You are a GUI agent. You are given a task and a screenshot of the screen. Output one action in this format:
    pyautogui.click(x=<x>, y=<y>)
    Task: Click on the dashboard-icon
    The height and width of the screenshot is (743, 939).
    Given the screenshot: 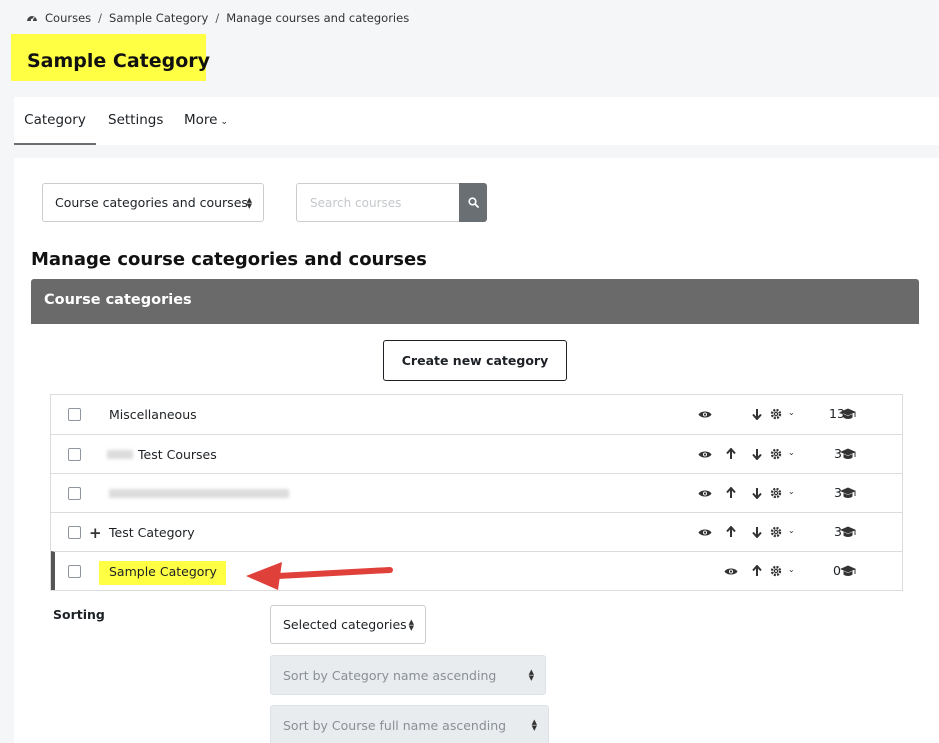 What is the action you would take?
    pyautogui.click(x=32, y=19)
    